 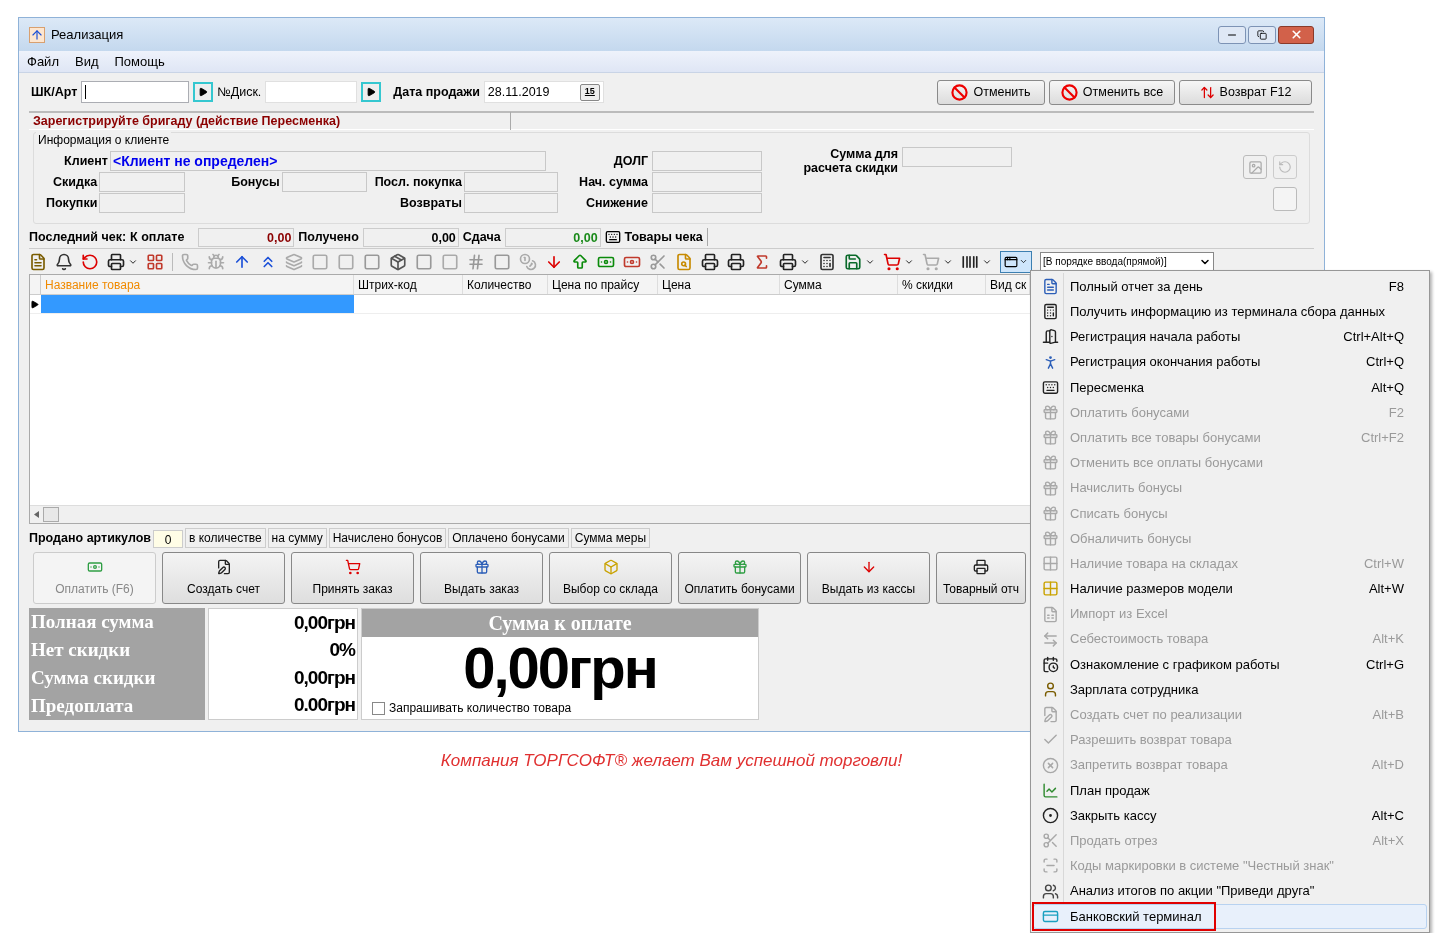 I want to click on menu-item: Анализ итогов по акции "Приведи друга", so click(x=1230, y=891).